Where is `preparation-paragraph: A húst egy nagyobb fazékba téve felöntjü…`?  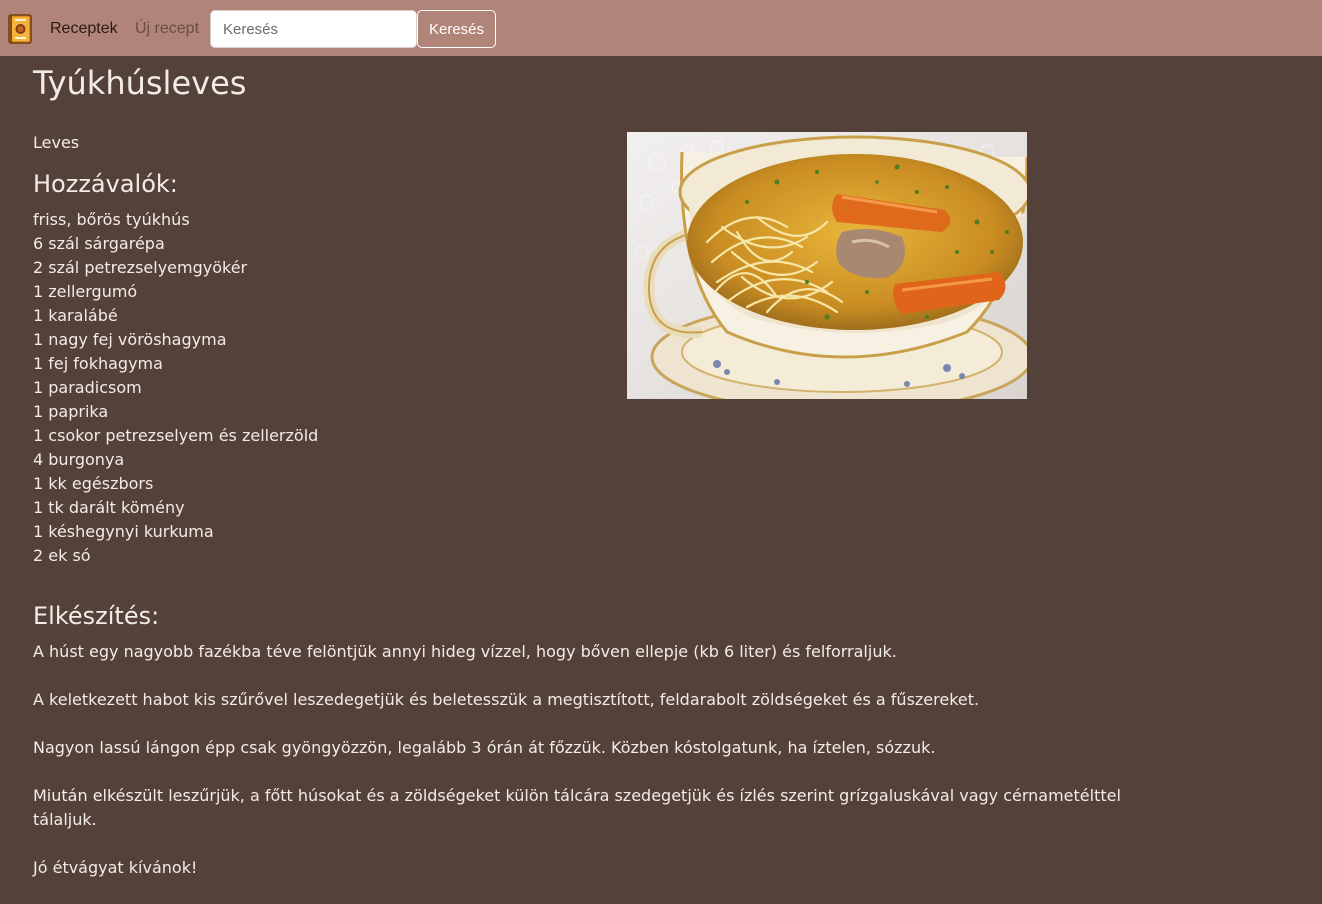 preparation-paragraph: A húst egy nagyobb fazékba téve felöntjü… is located at coordinates (465, 651).